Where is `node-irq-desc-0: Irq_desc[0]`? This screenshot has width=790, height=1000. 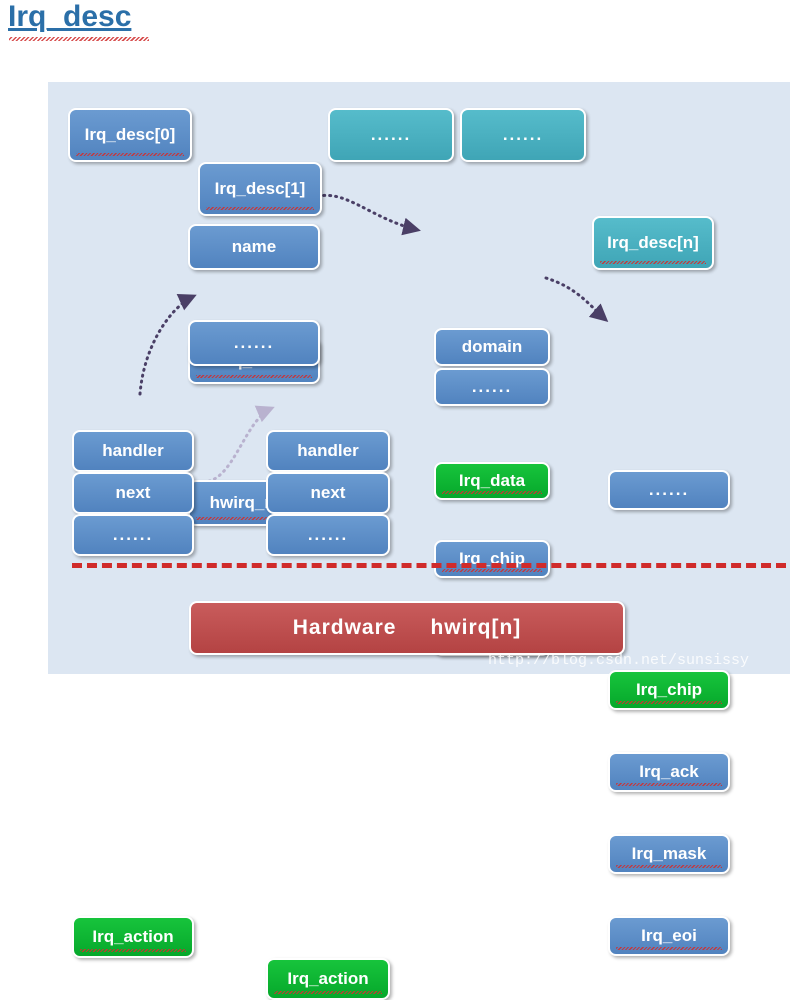
node-irq-desc-0: Irq_desc[0] is located at coordinates (130, 135).